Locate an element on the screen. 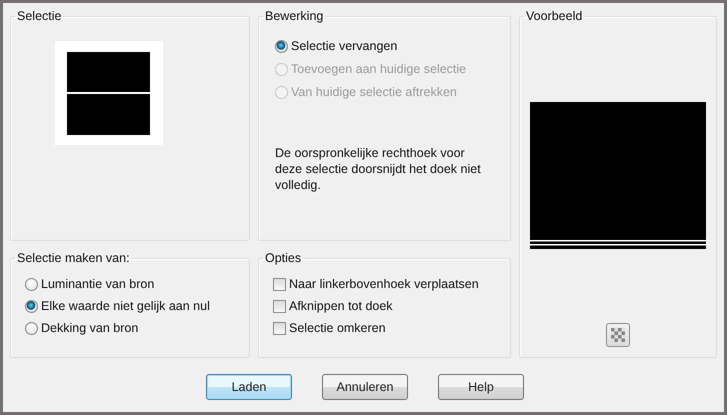  transparency-toggle-button is located at coordinates (618, 335).